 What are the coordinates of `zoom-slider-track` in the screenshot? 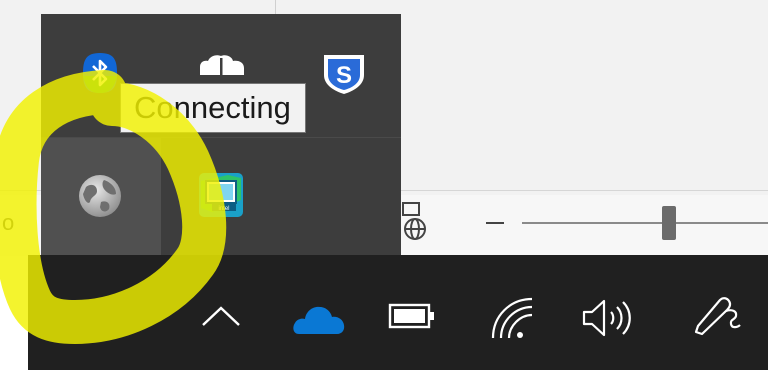 It's located at (645, 223).